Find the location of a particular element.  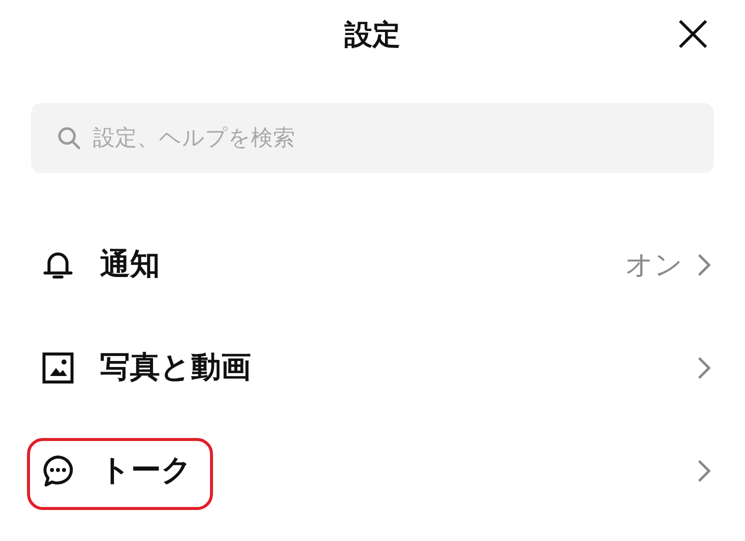

item-label: トーク is located at coordinates (146, 471).